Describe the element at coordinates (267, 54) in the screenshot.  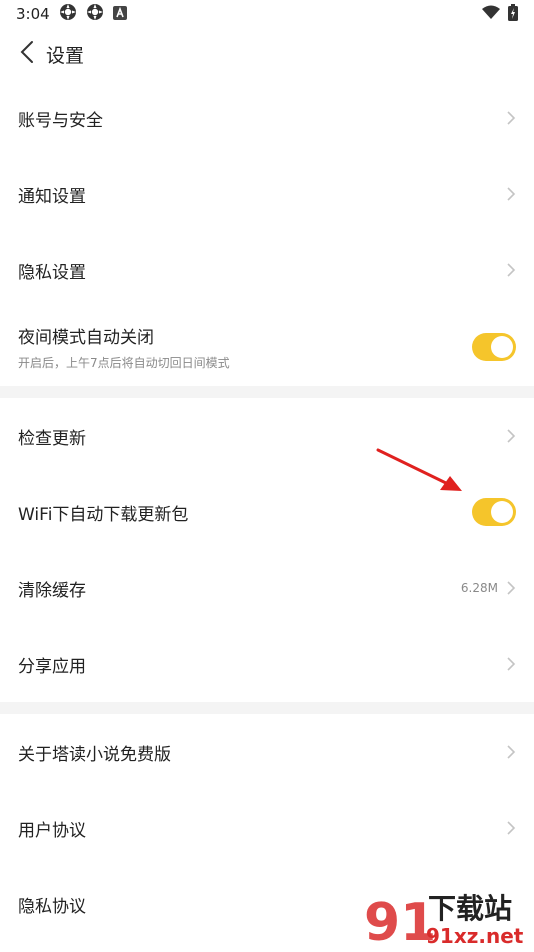
I see `nav-bar: 设置` at that location.